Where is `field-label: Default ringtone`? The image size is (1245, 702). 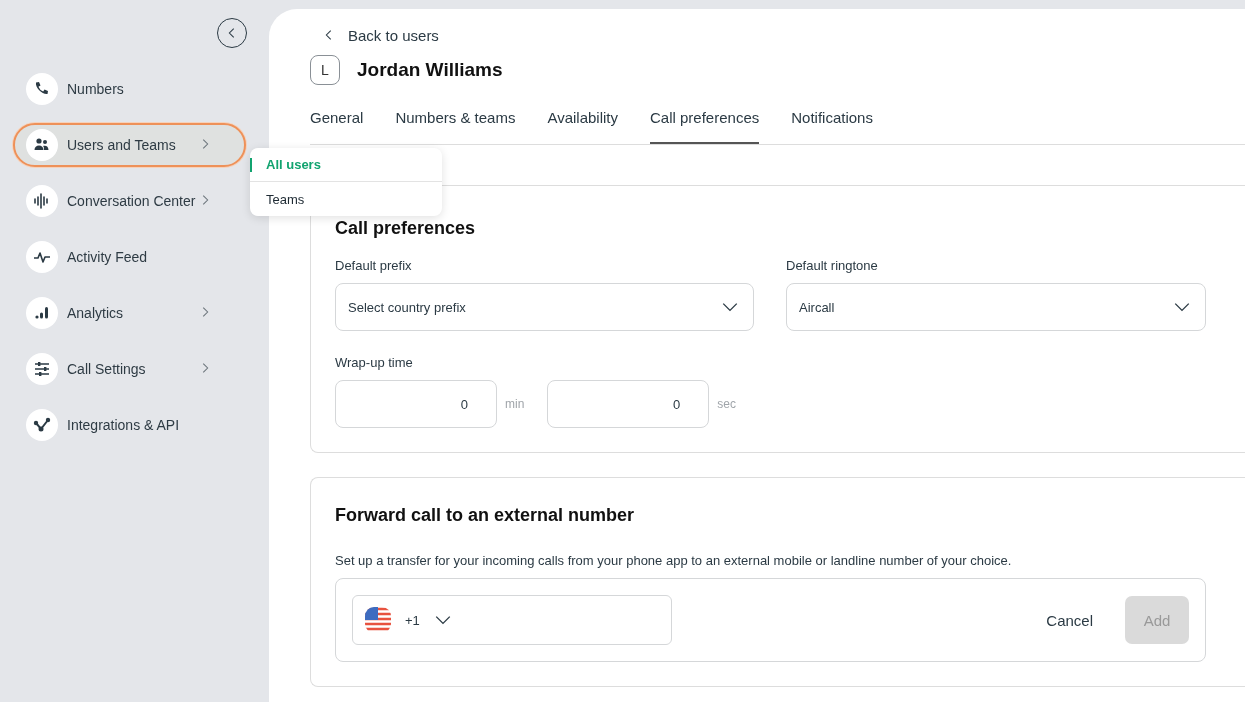
field-label: Default ringtone is located at coordinates (832, 265).